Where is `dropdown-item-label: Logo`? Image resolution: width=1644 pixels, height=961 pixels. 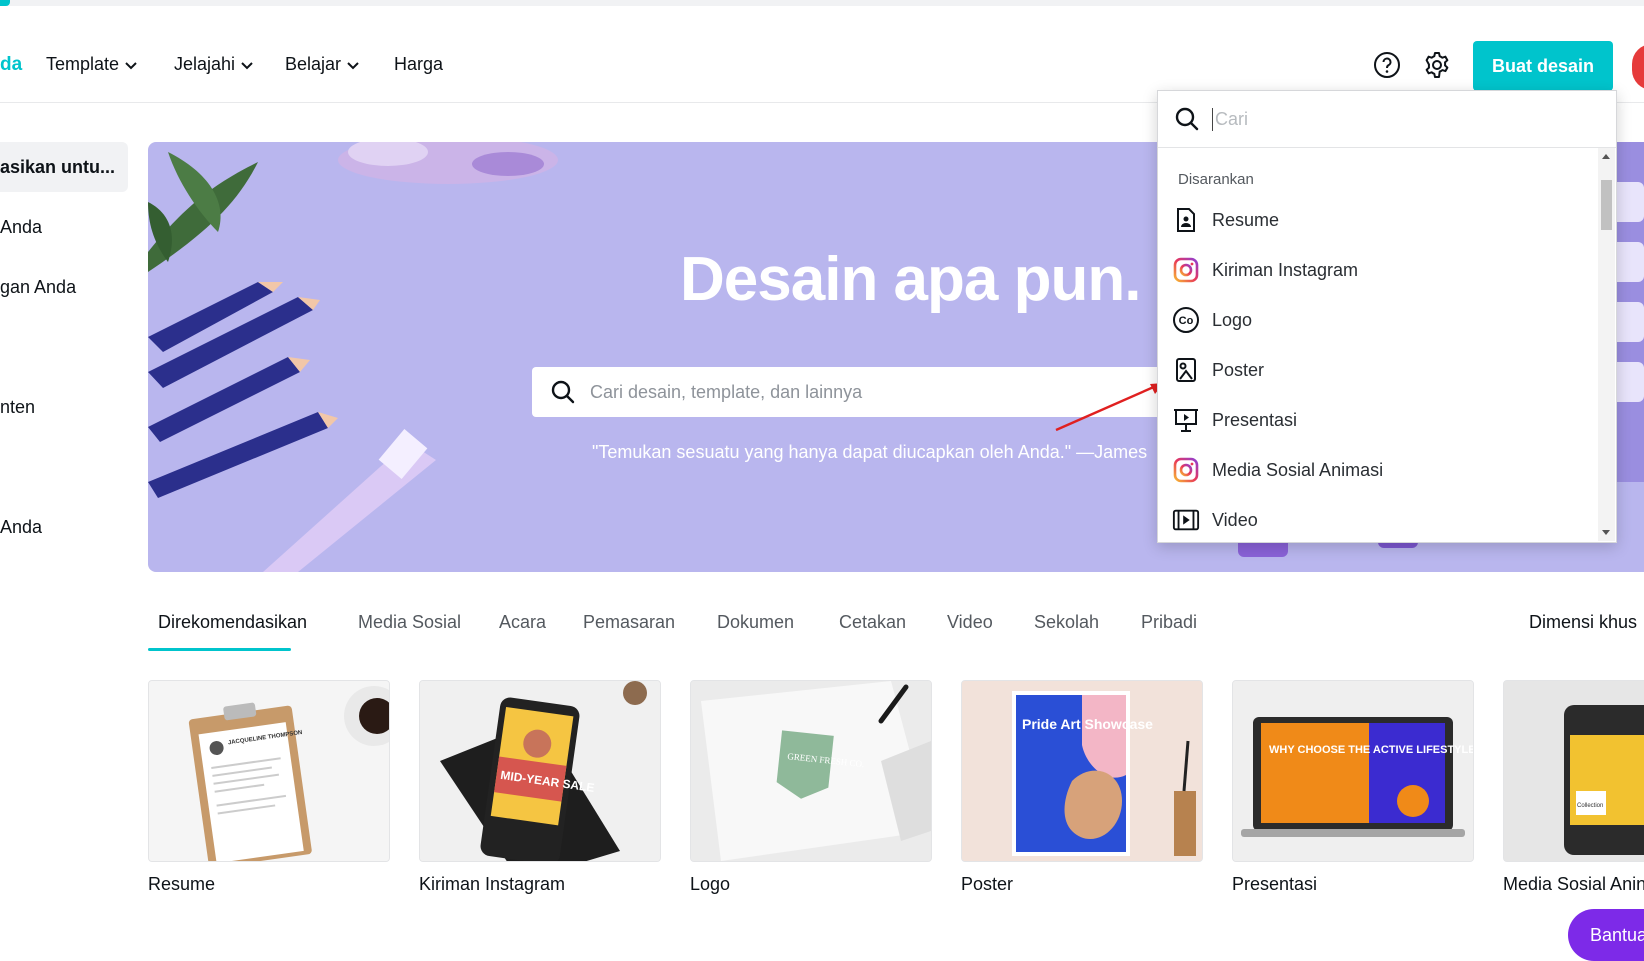 dropdown-item-label: Logo is located at coordinates (1232, 319).